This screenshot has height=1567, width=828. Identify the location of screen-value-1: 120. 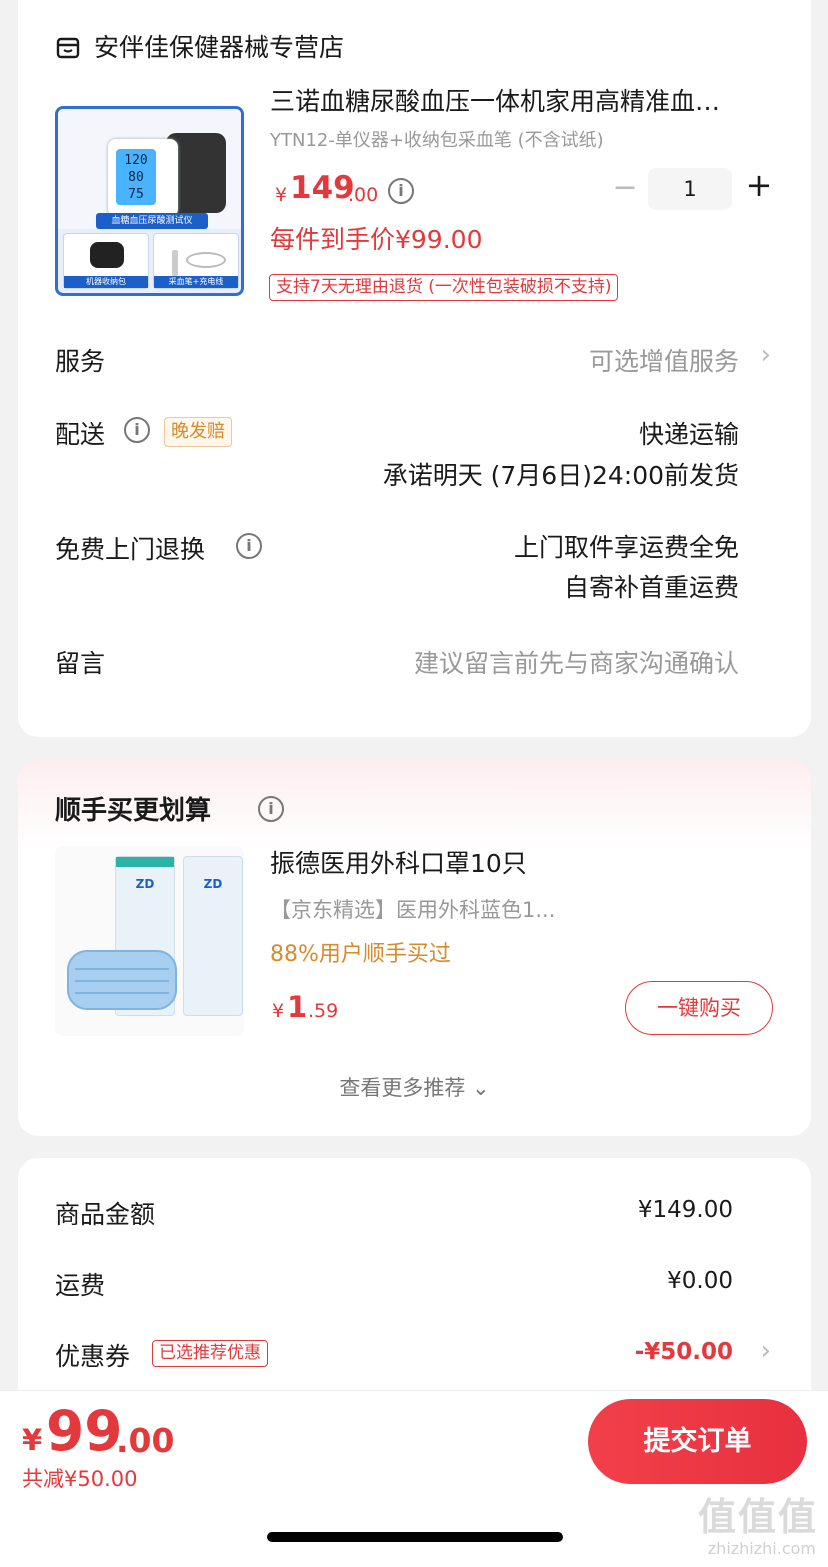
(136, 160).